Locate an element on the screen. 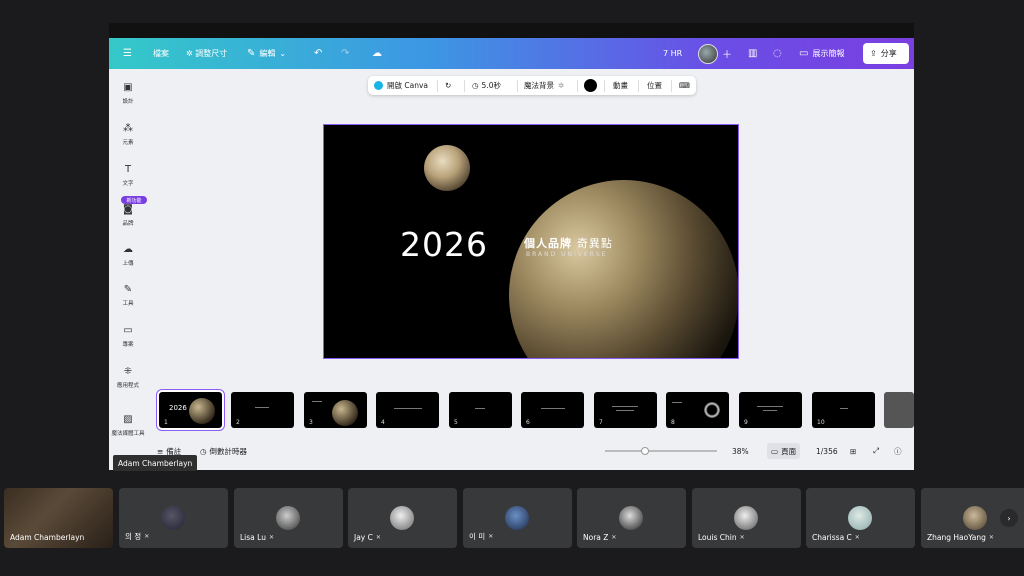  magic-background-button: 魔法背景 ✲ is located at coordinates (544, 85).